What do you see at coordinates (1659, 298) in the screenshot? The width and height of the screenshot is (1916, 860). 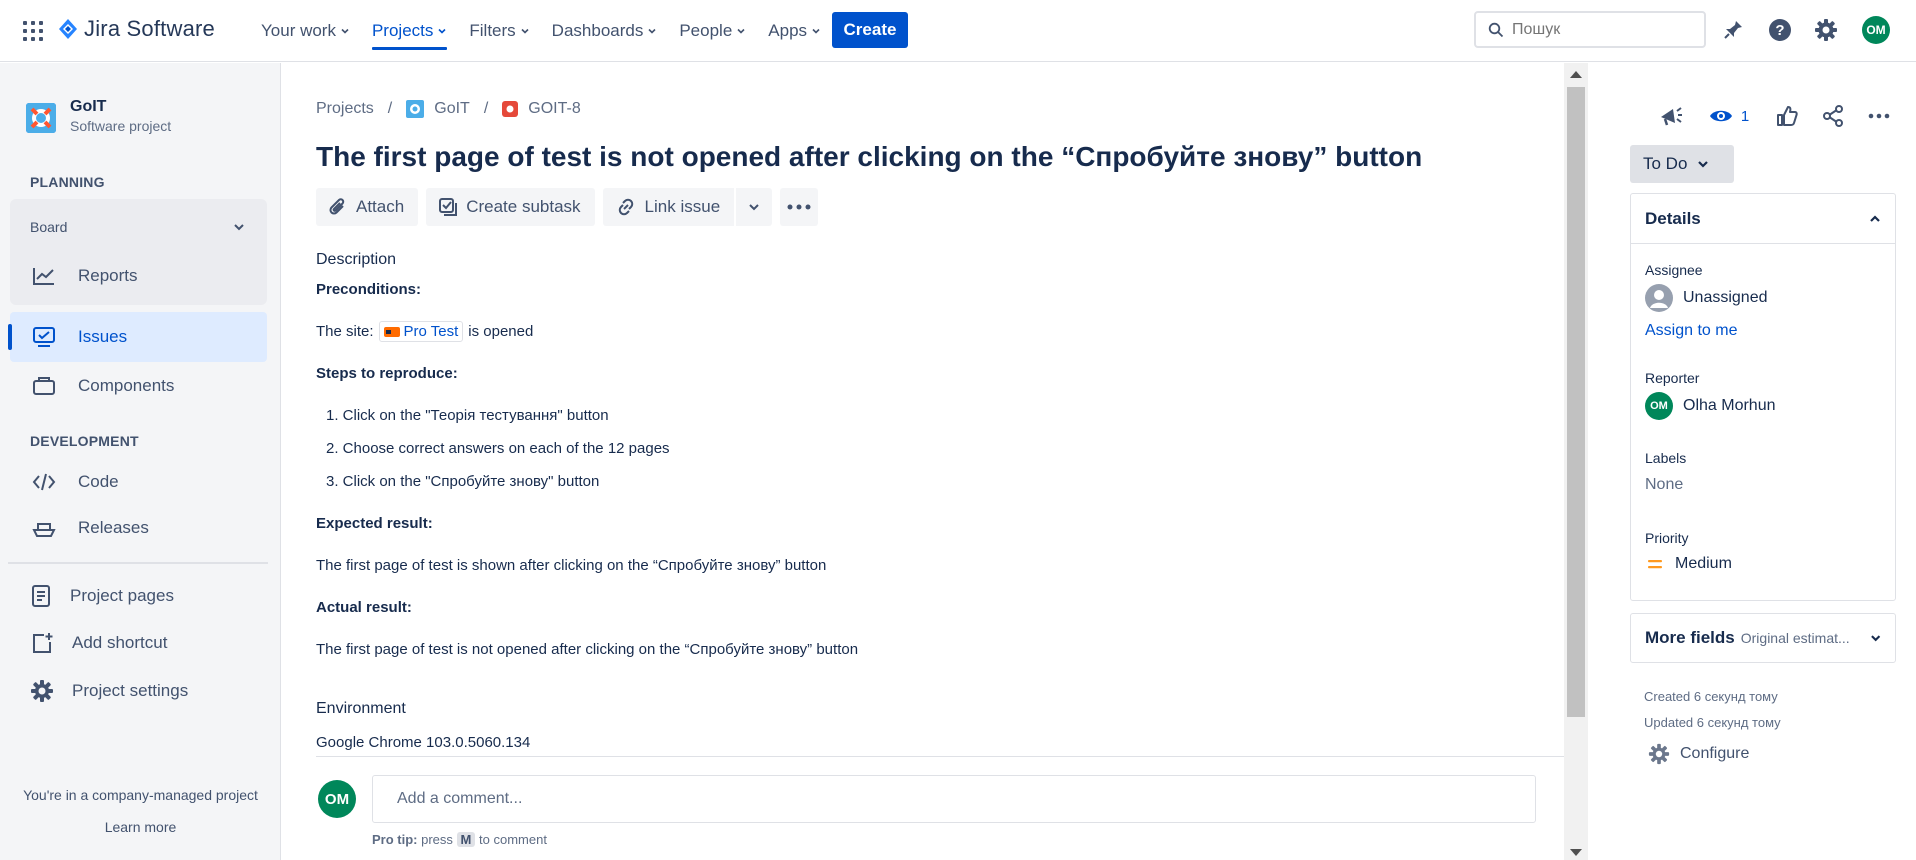 I see `unassigned-avatar-icon` at bounding box center [1659, 298].